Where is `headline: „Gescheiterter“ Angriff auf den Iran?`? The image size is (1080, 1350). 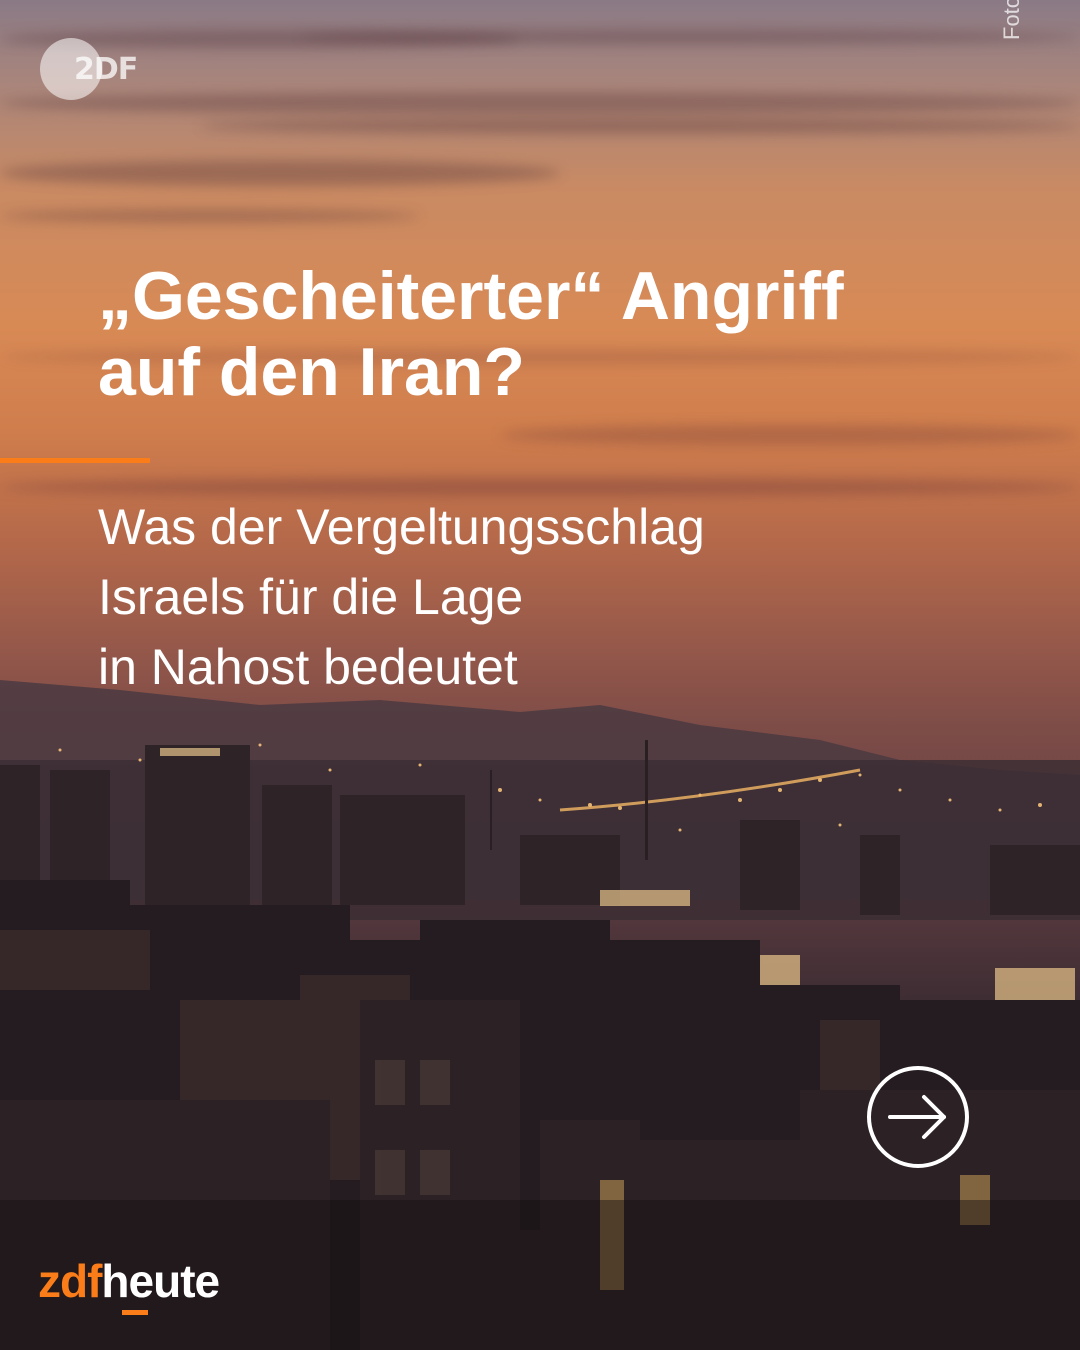 headline: „Gescheiterter“ Angriff auf den Iran? is located at coordinates (548, 334).